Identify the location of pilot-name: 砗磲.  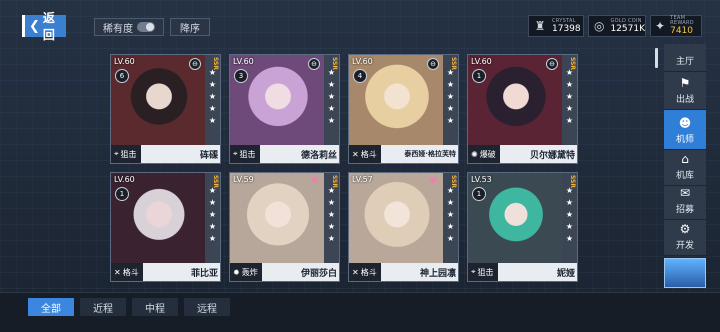
(208, 155).